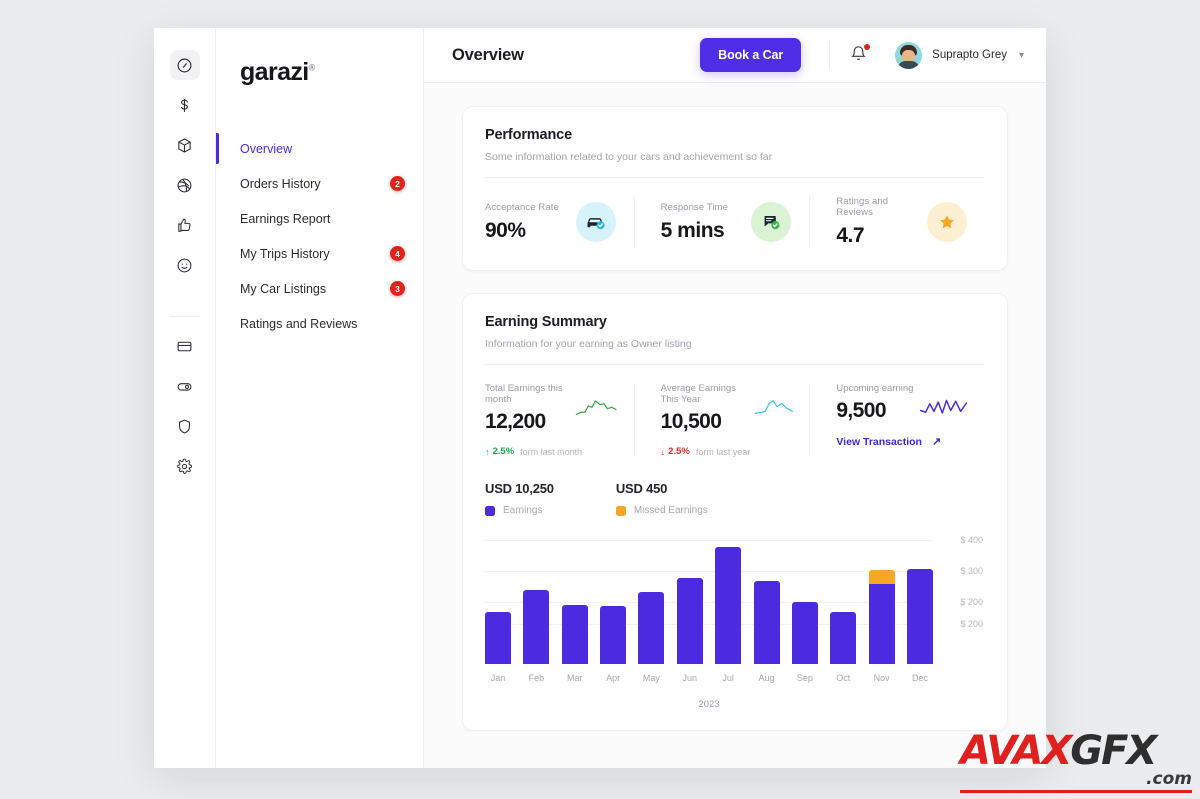  What do you see at coordinates (620, 510) in the screenshot?
I see `legend-swatch-missed` at bounding box center [620, 510].